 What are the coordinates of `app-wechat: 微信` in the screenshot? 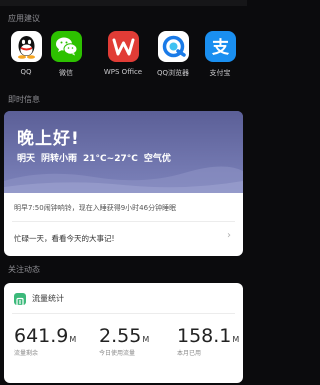 It's located at (66, 54).